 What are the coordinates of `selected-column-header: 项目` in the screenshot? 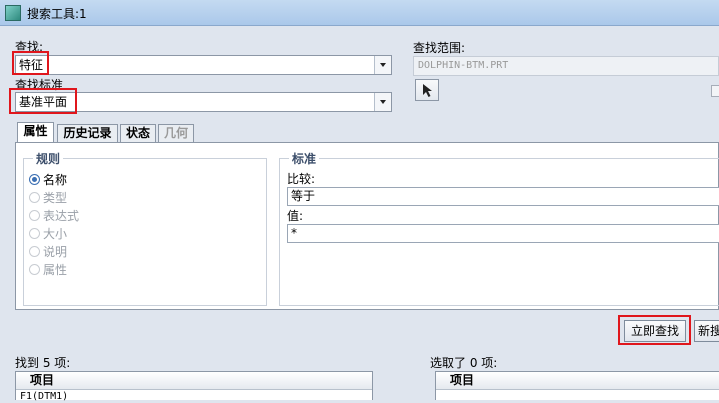 It's located at (577, 381).